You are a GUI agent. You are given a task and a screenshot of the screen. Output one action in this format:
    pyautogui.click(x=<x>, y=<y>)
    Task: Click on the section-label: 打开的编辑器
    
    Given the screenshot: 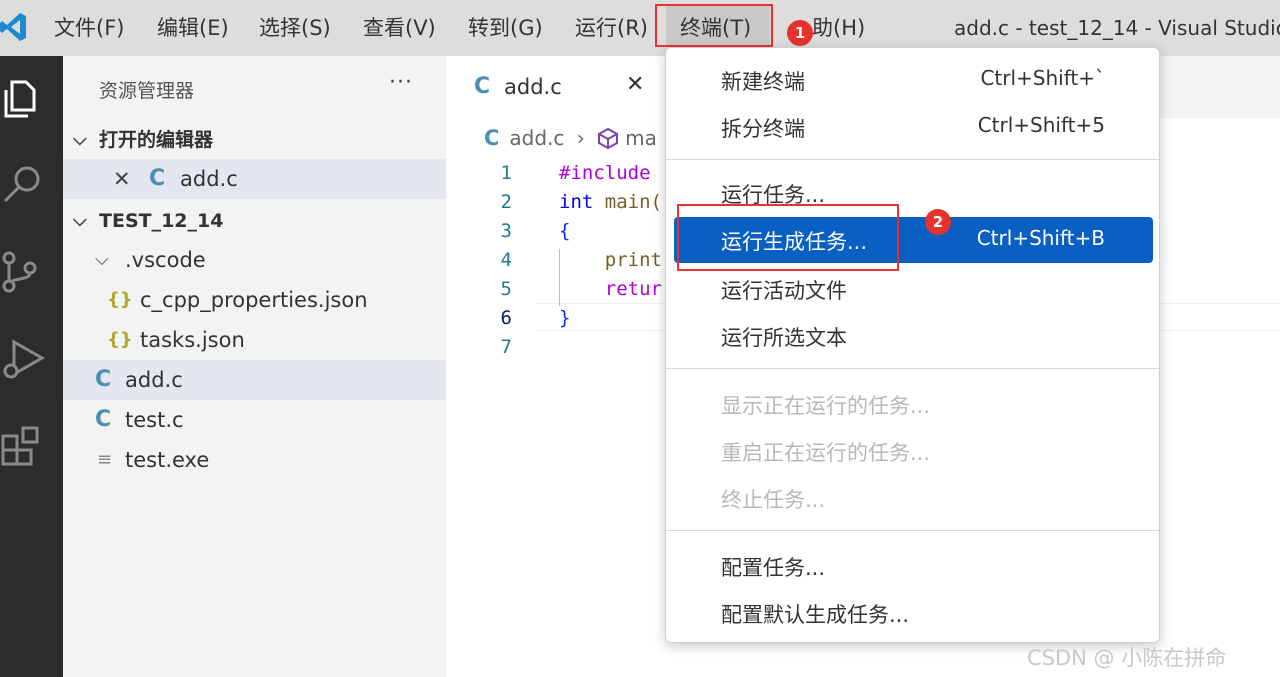 What is the action you would take?
    pyautogui.click(x=156, y=140)
    